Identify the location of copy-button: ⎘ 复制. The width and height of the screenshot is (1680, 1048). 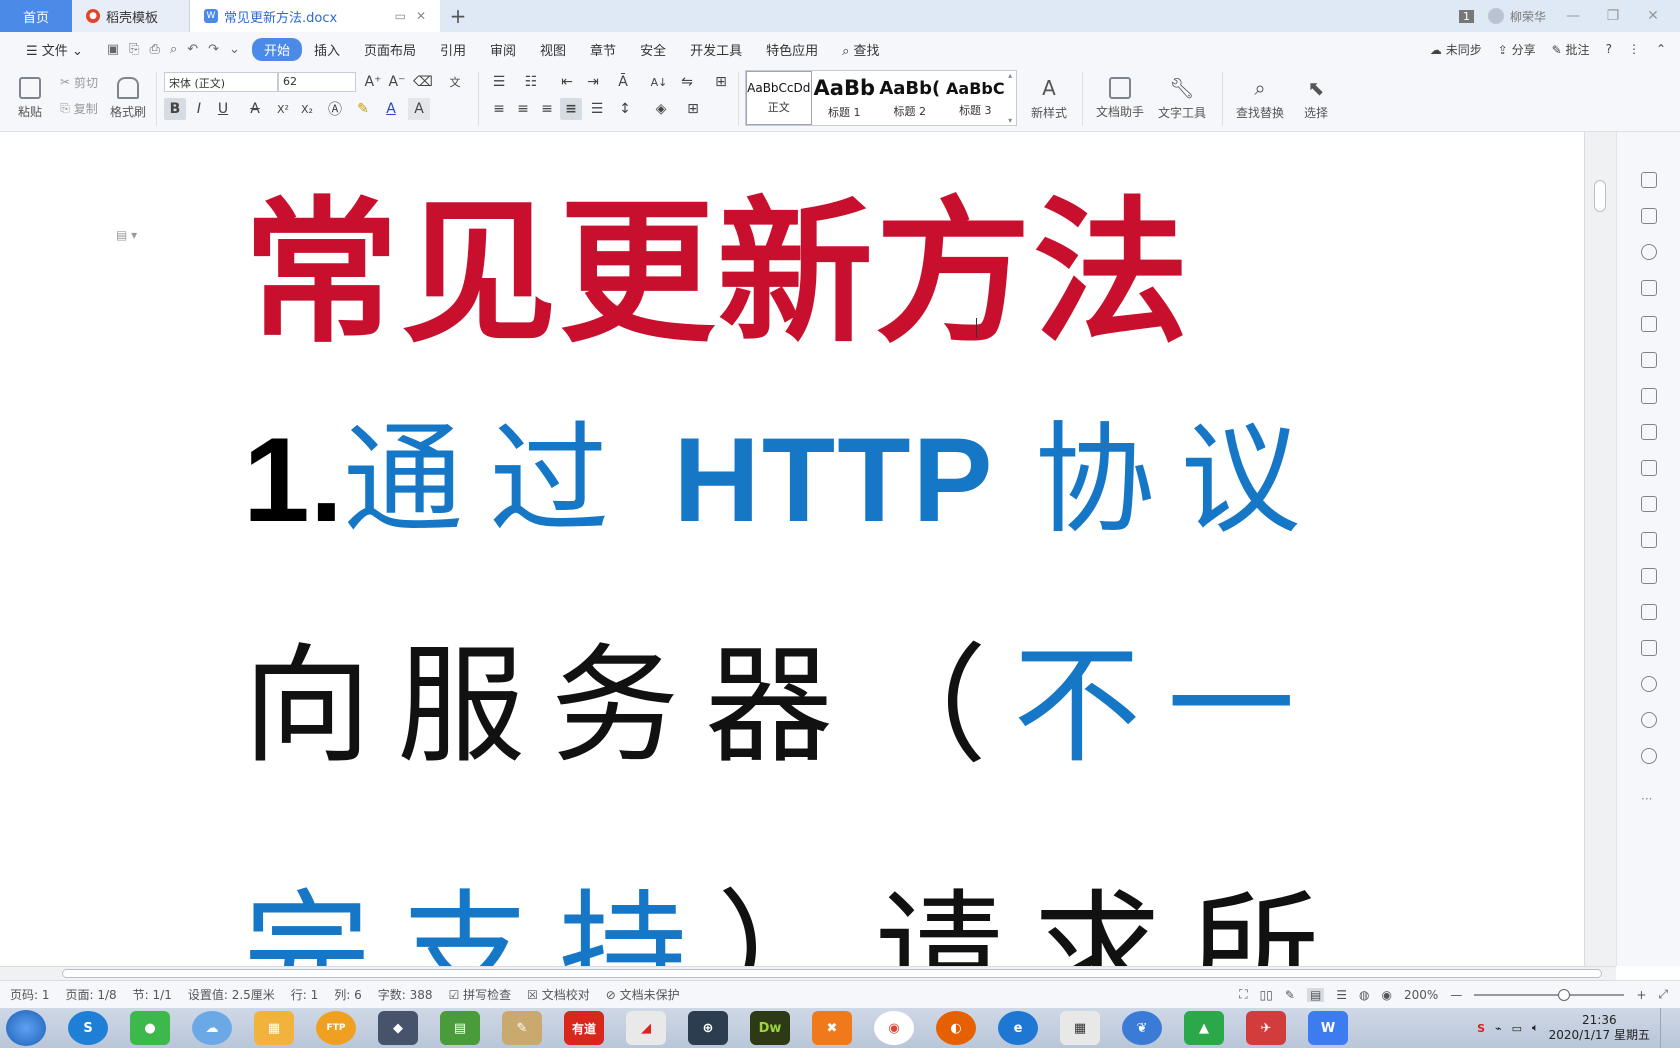
(79, 108).